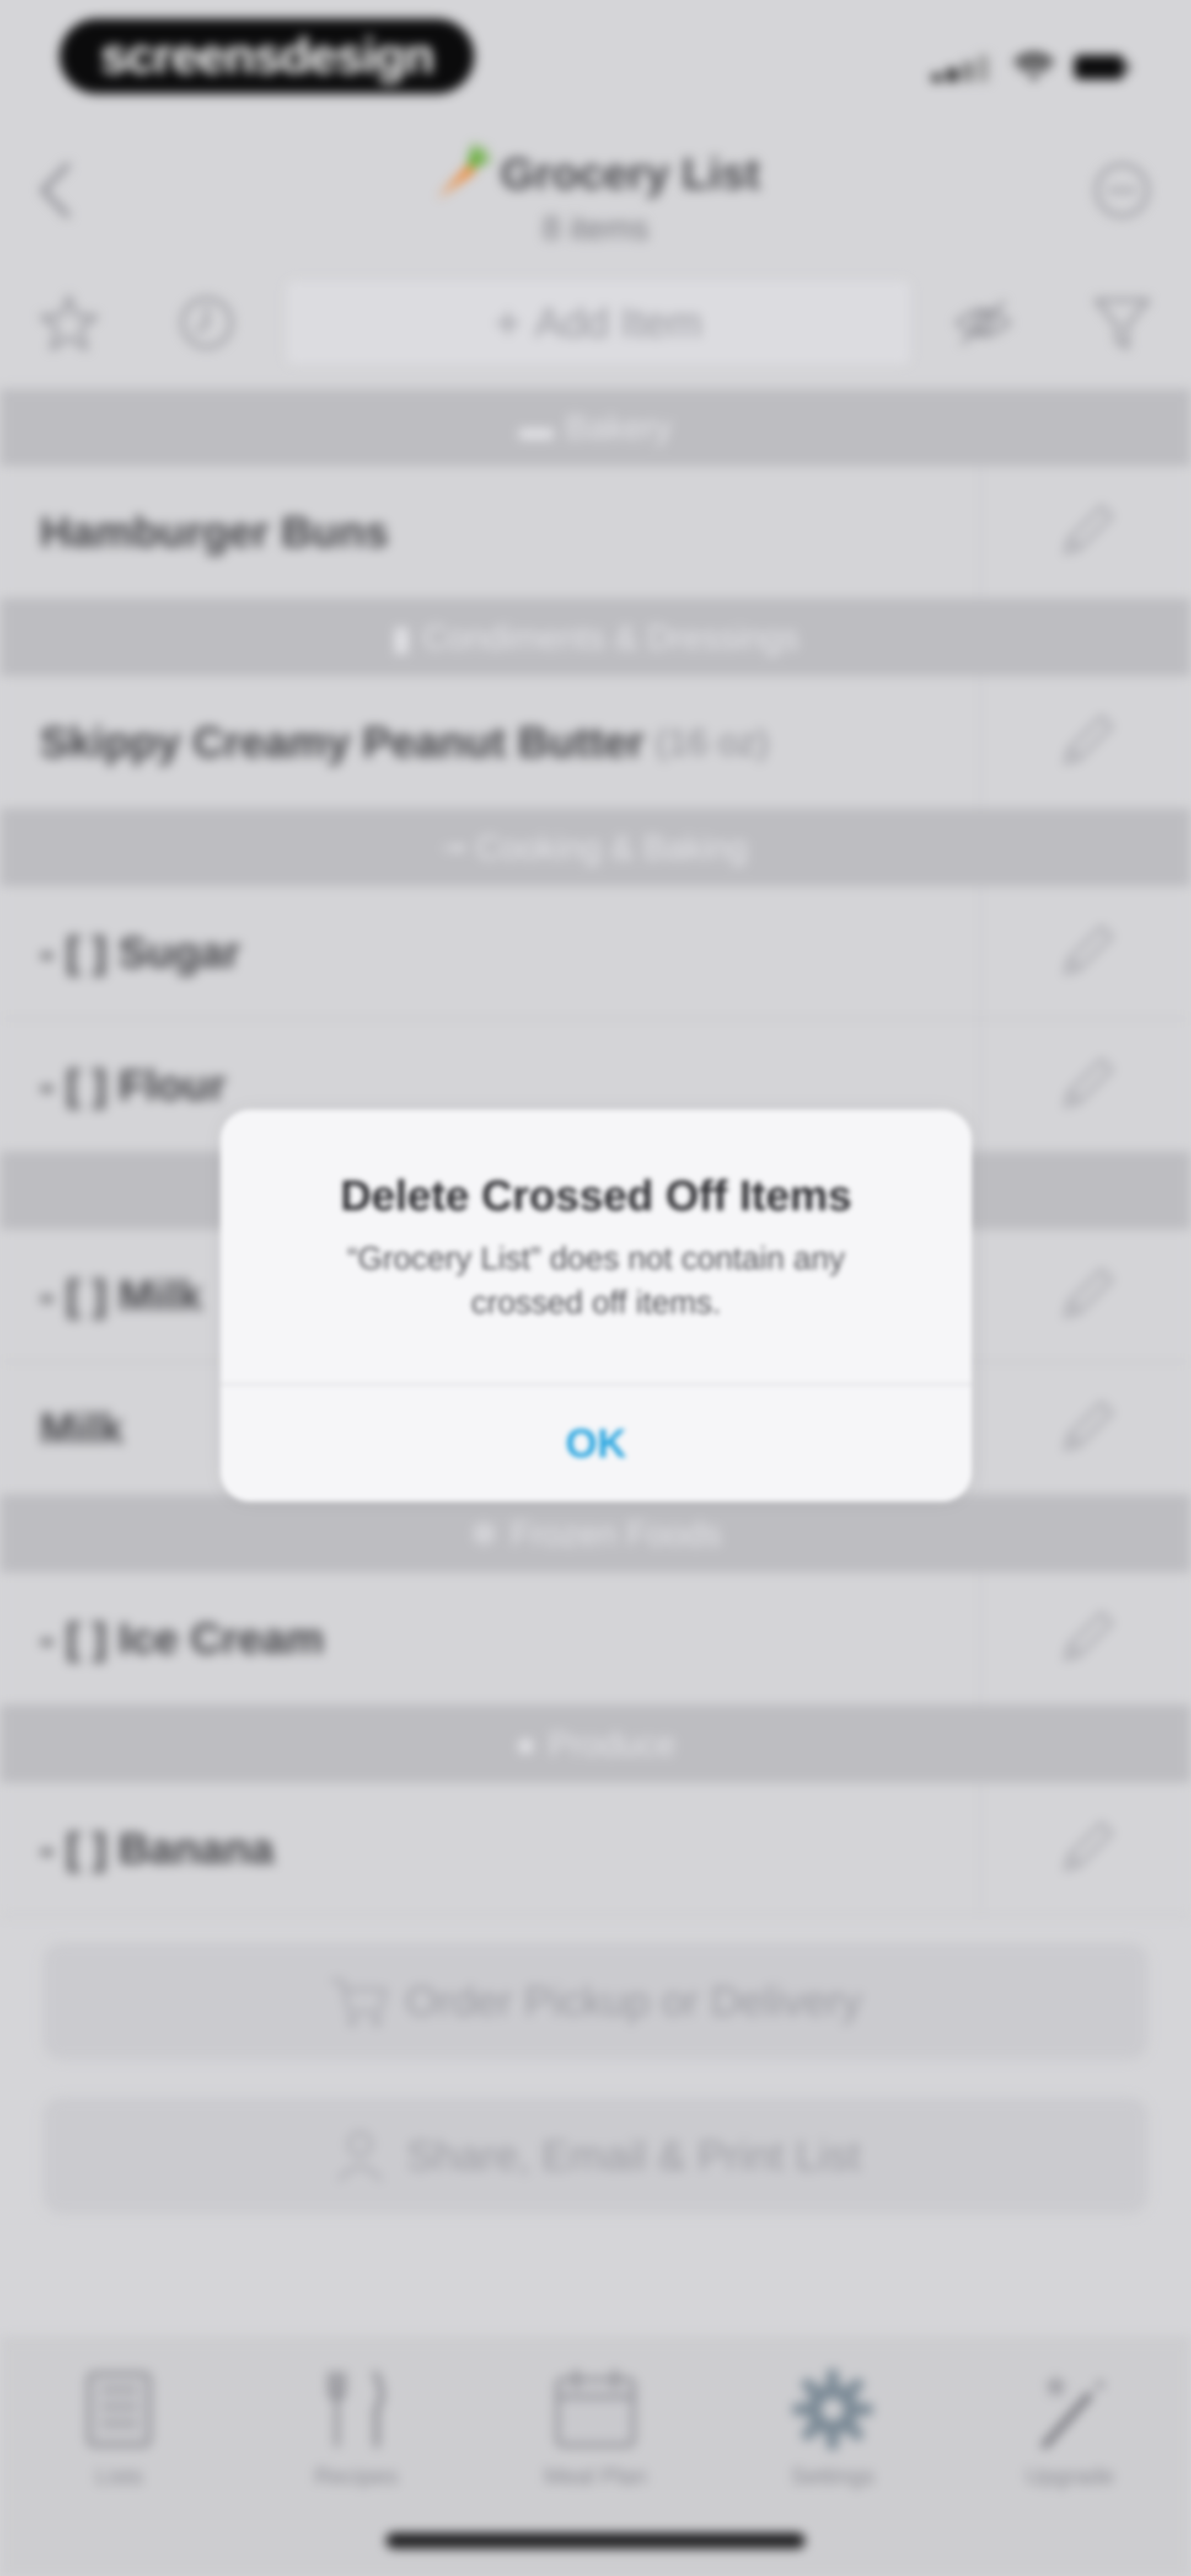  I want to click on recipes-icon, so click(356, 2409).